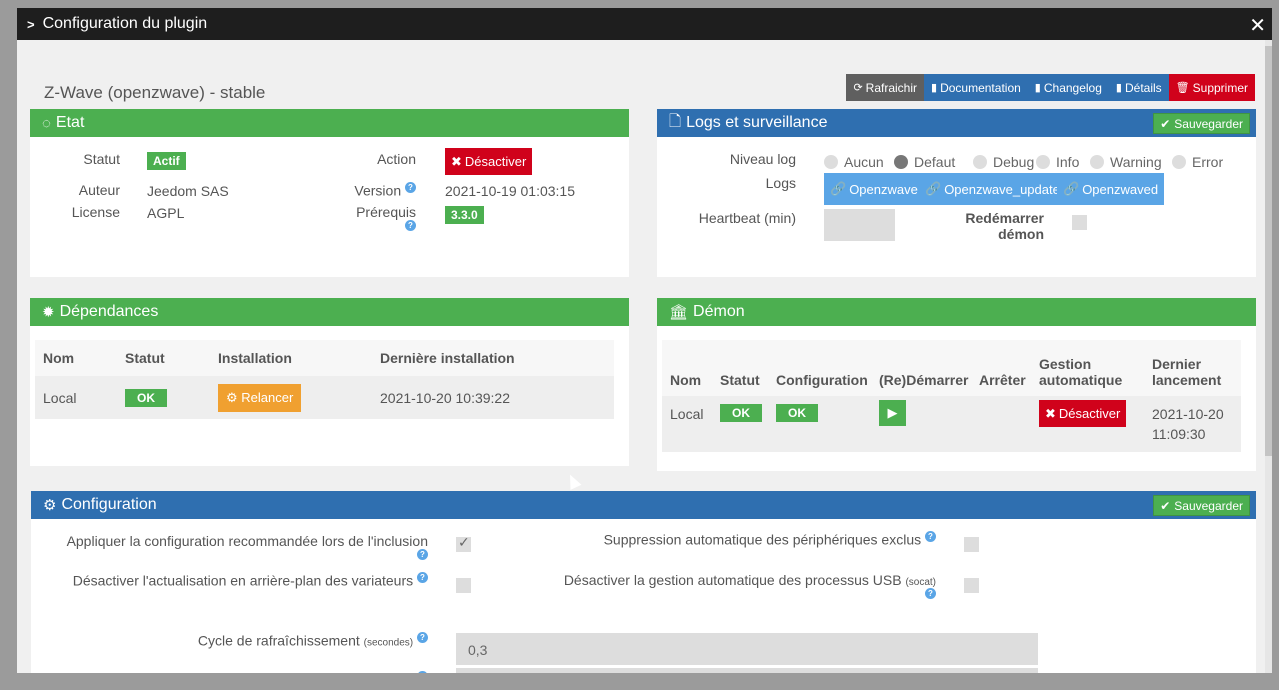  Describe the element at coordinates (464, 215) in the screenshot. I see `prerequis-badge: 3.3.0` at that location.